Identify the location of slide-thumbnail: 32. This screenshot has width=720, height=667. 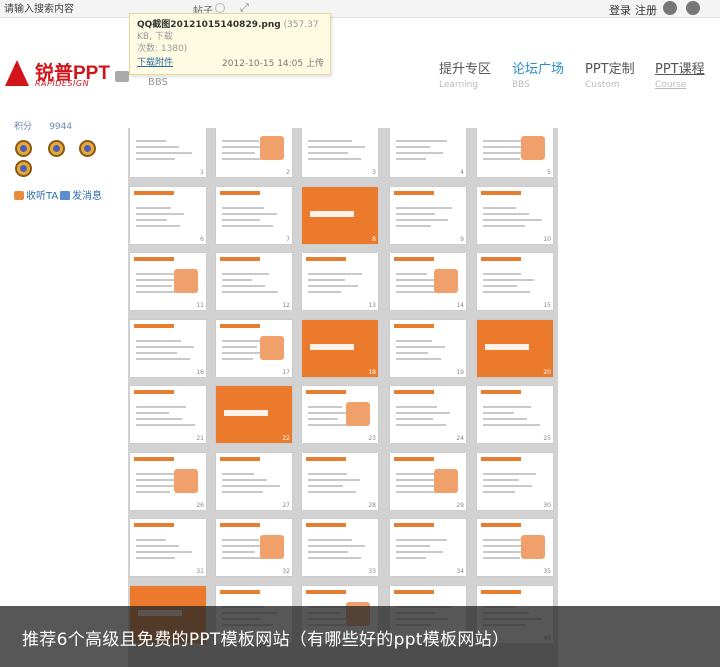
(254, 547).